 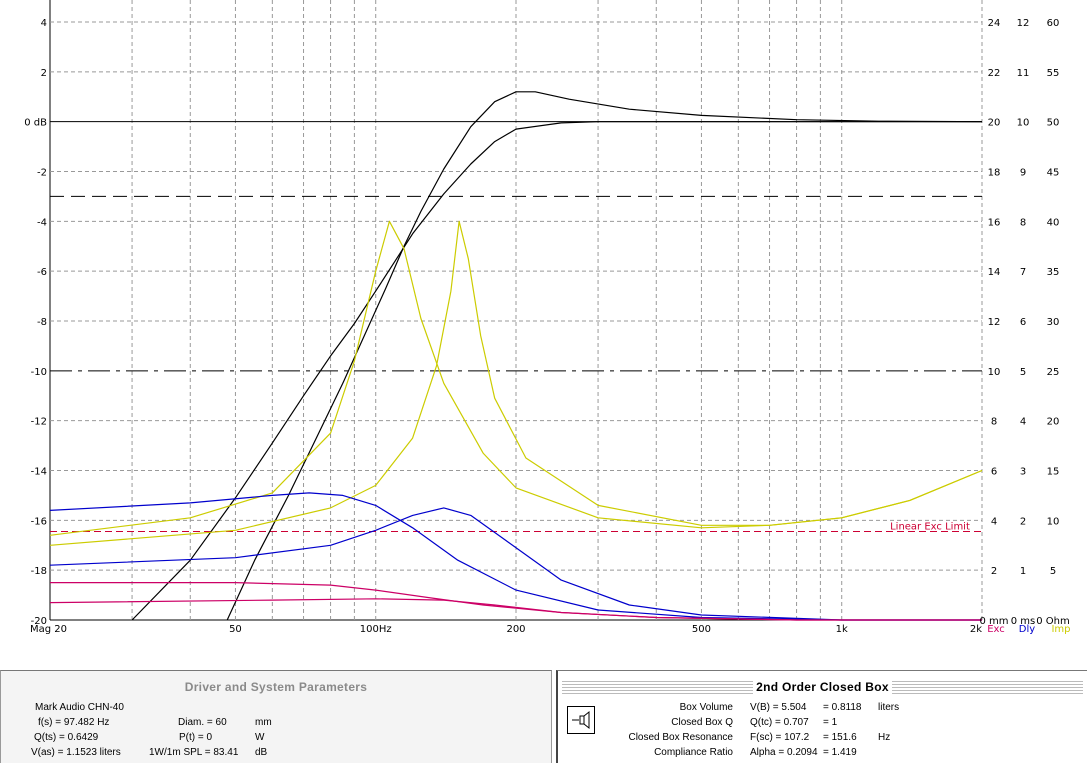 What do you see at coordinates (42, 322) in the screenshot?
I see `y-tick-label: -8` at bounding box center [42, 322].